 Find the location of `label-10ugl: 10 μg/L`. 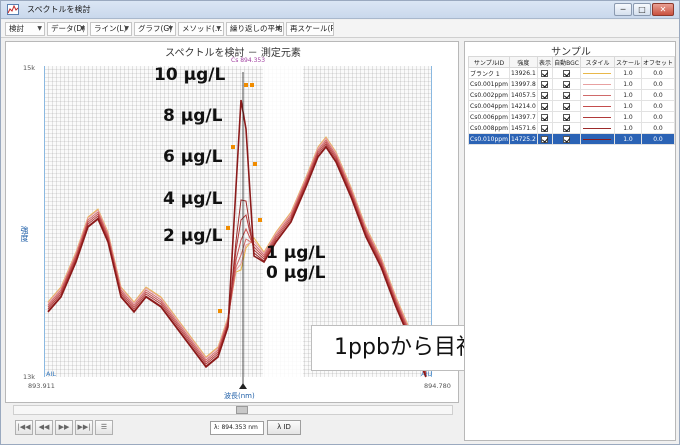

label-10ugl: 10 μg/L is located at coordinates (190, 75).